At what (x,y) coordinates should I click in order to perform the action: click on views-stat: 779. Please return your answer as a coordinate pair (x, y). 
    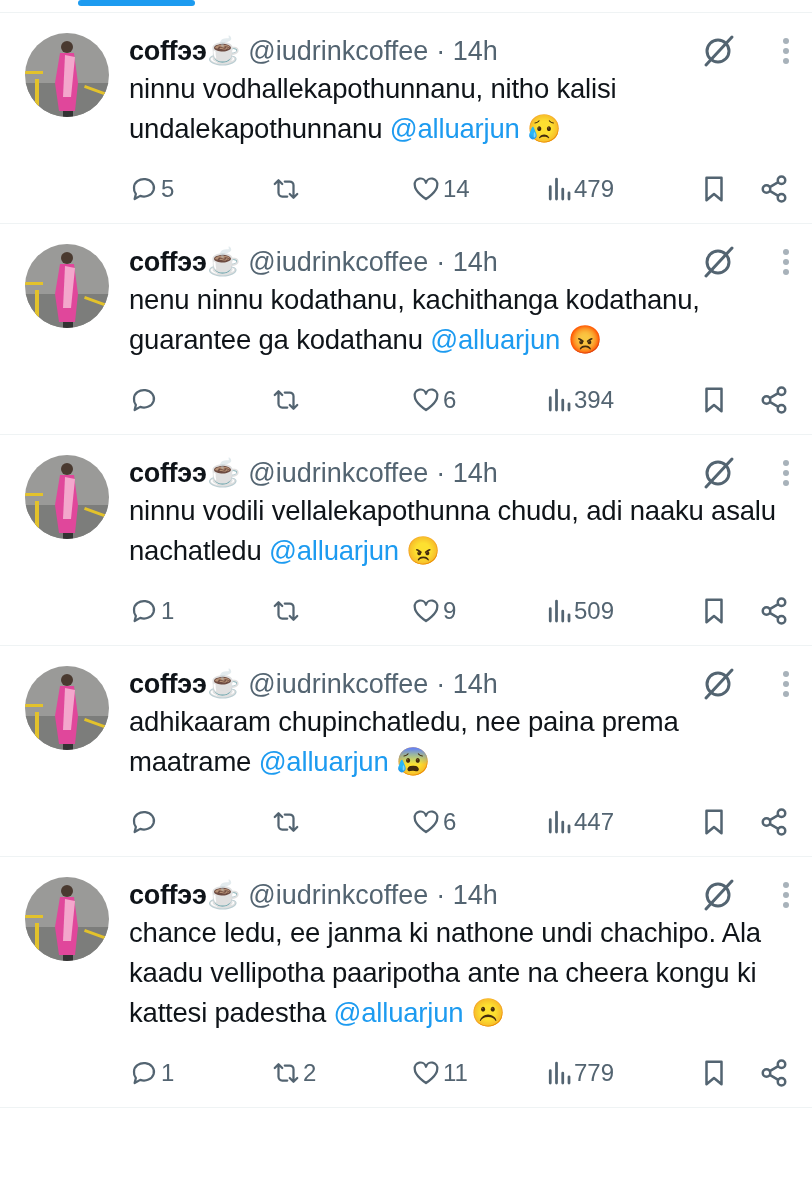
    Looking at the image, I should click on (623, 1073).